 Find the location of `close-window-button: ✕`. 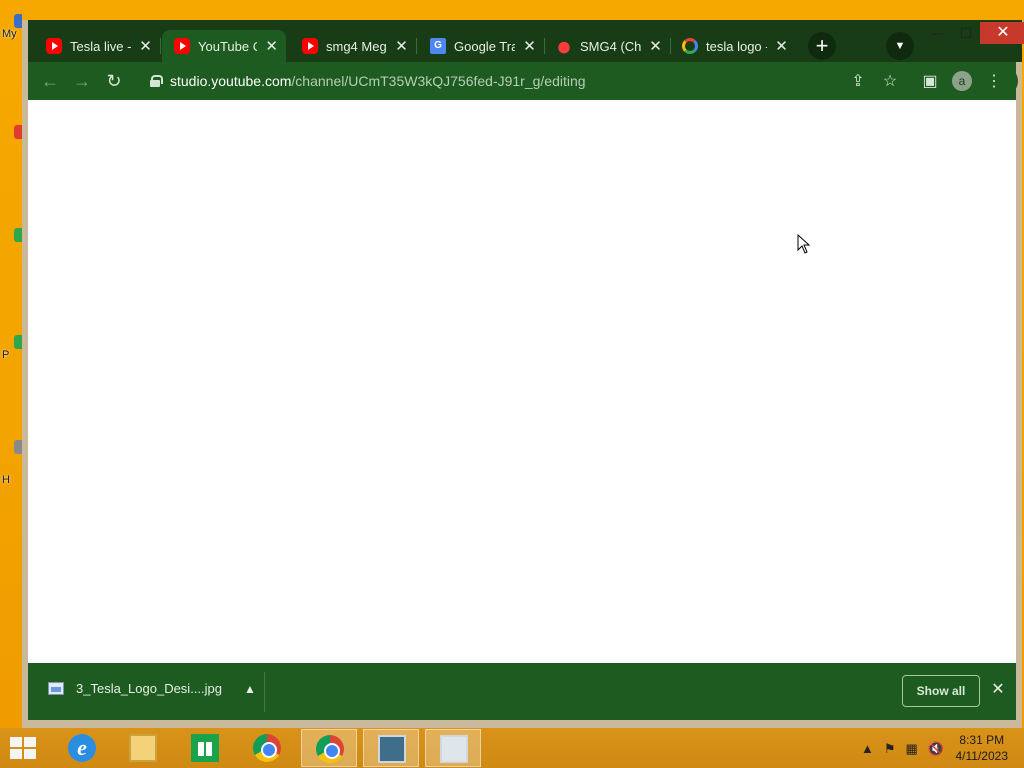

close-window-button: ✕ is located at coordinates (1002, 33).